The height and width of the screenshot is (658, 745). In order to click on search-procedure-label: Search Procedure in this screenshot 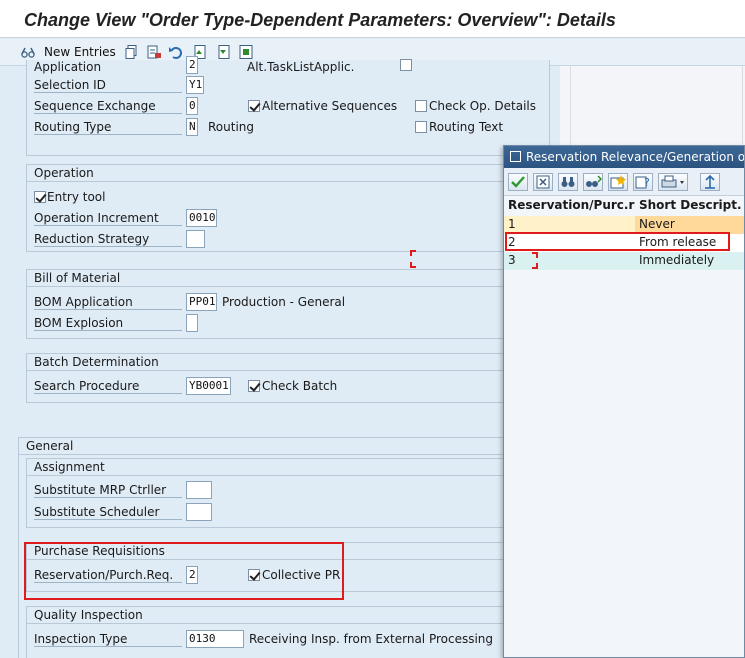, I will do `click(108, 386)`.